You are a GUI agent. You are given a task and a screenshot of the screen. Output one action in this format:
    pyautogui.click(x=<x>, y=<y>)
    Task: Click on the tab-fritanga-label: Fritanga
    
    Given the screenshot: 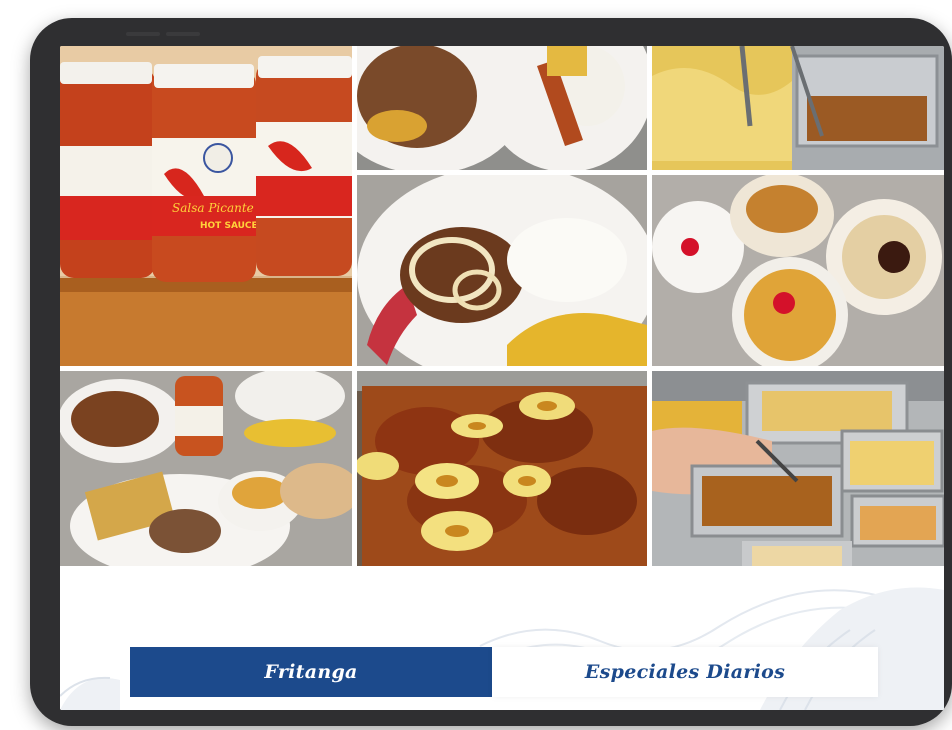 What is the action you would take?
    pyautogui.click(x=311, y=672)
    